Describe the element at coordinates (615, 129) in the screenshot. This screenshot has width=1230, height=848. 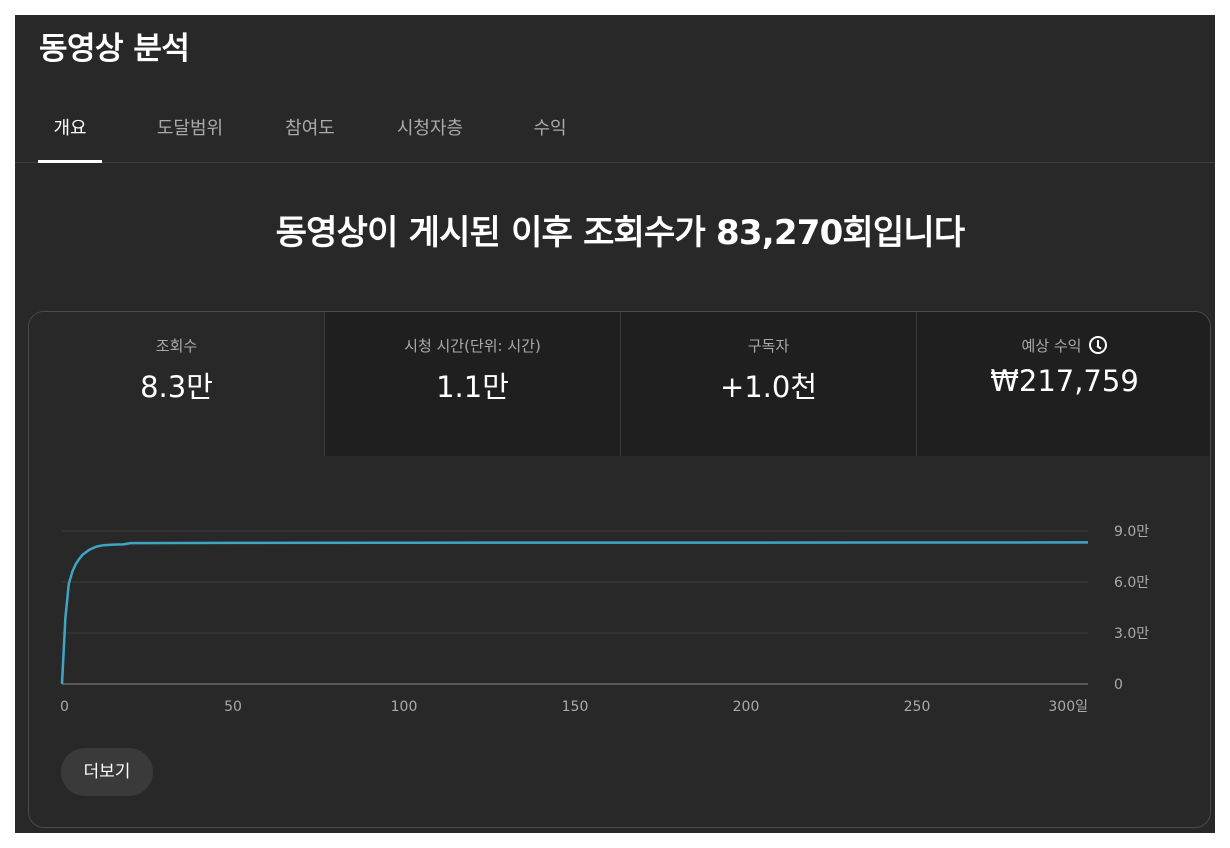
I see `tab-bar: 개요 도달범위 참여도 시청자층 수익` at that location.